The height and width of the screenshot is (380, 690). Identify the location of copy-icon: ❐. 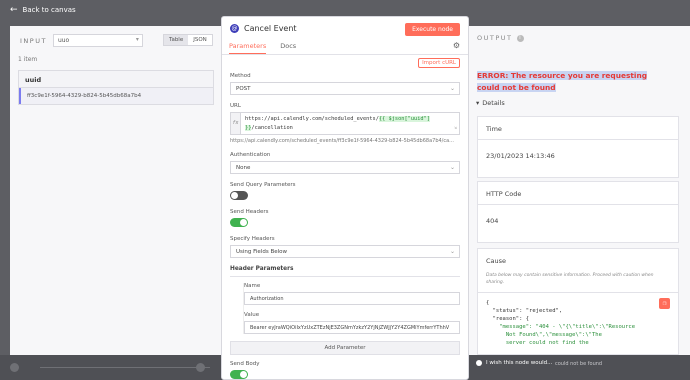
(664, 303).